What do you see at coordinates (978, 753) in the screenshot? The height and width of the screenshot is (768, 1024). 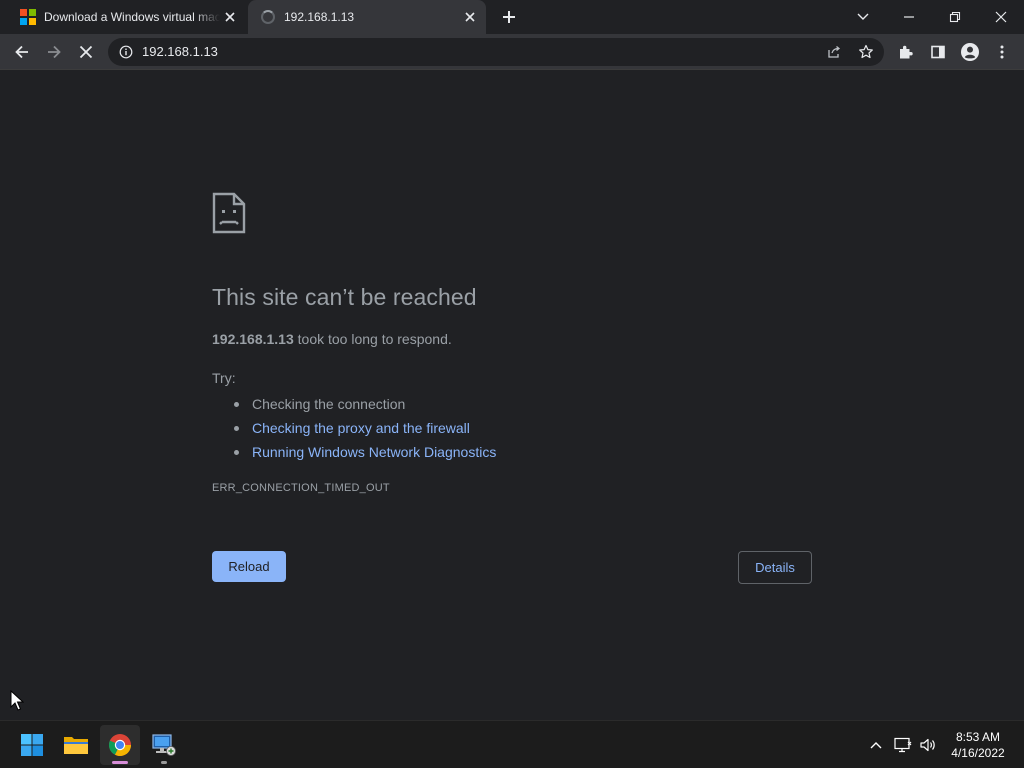 I see `clock-date: 4/16/2022` at bounding box center [978, 753].